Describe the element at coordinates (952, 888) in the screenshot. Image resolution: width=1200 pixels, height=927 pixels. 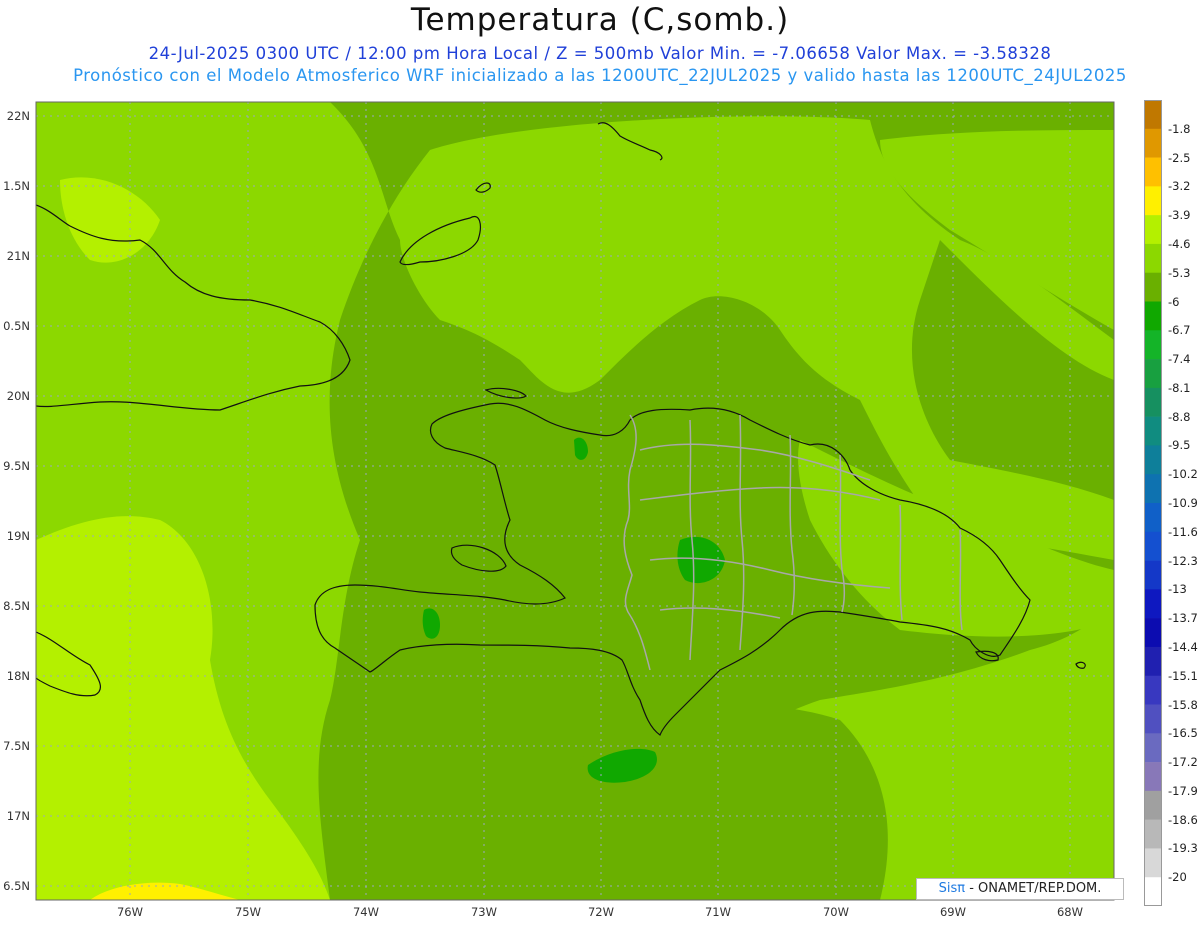
I see `sis-brand-logo: Sisπ` at that location.